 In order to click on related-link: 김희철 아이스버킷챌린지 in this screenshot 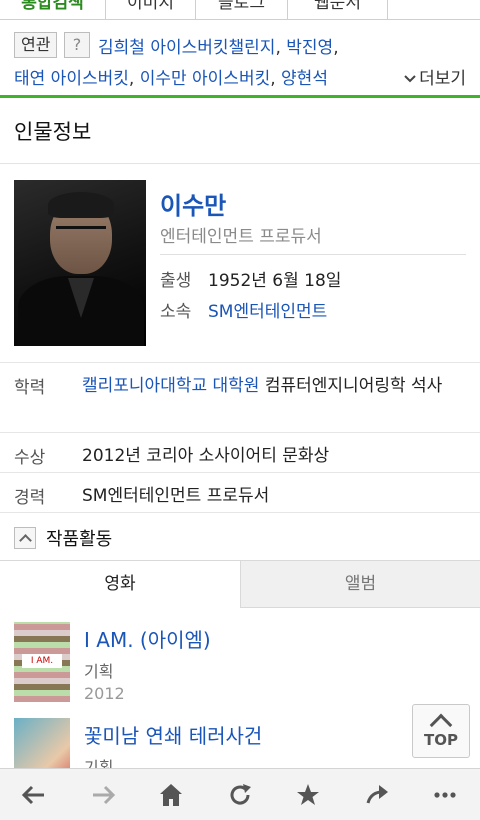, I will do `click(186, 48)`.